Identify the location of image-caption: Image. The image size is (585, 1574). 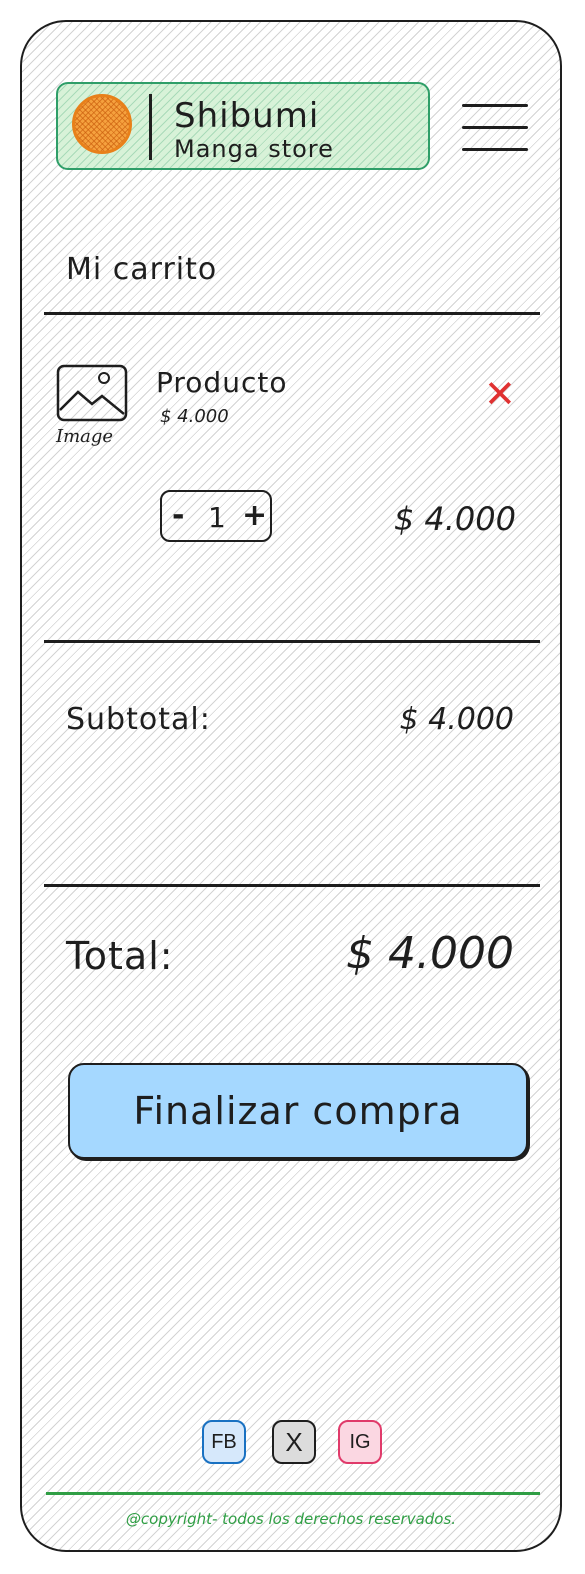
(85, 436).